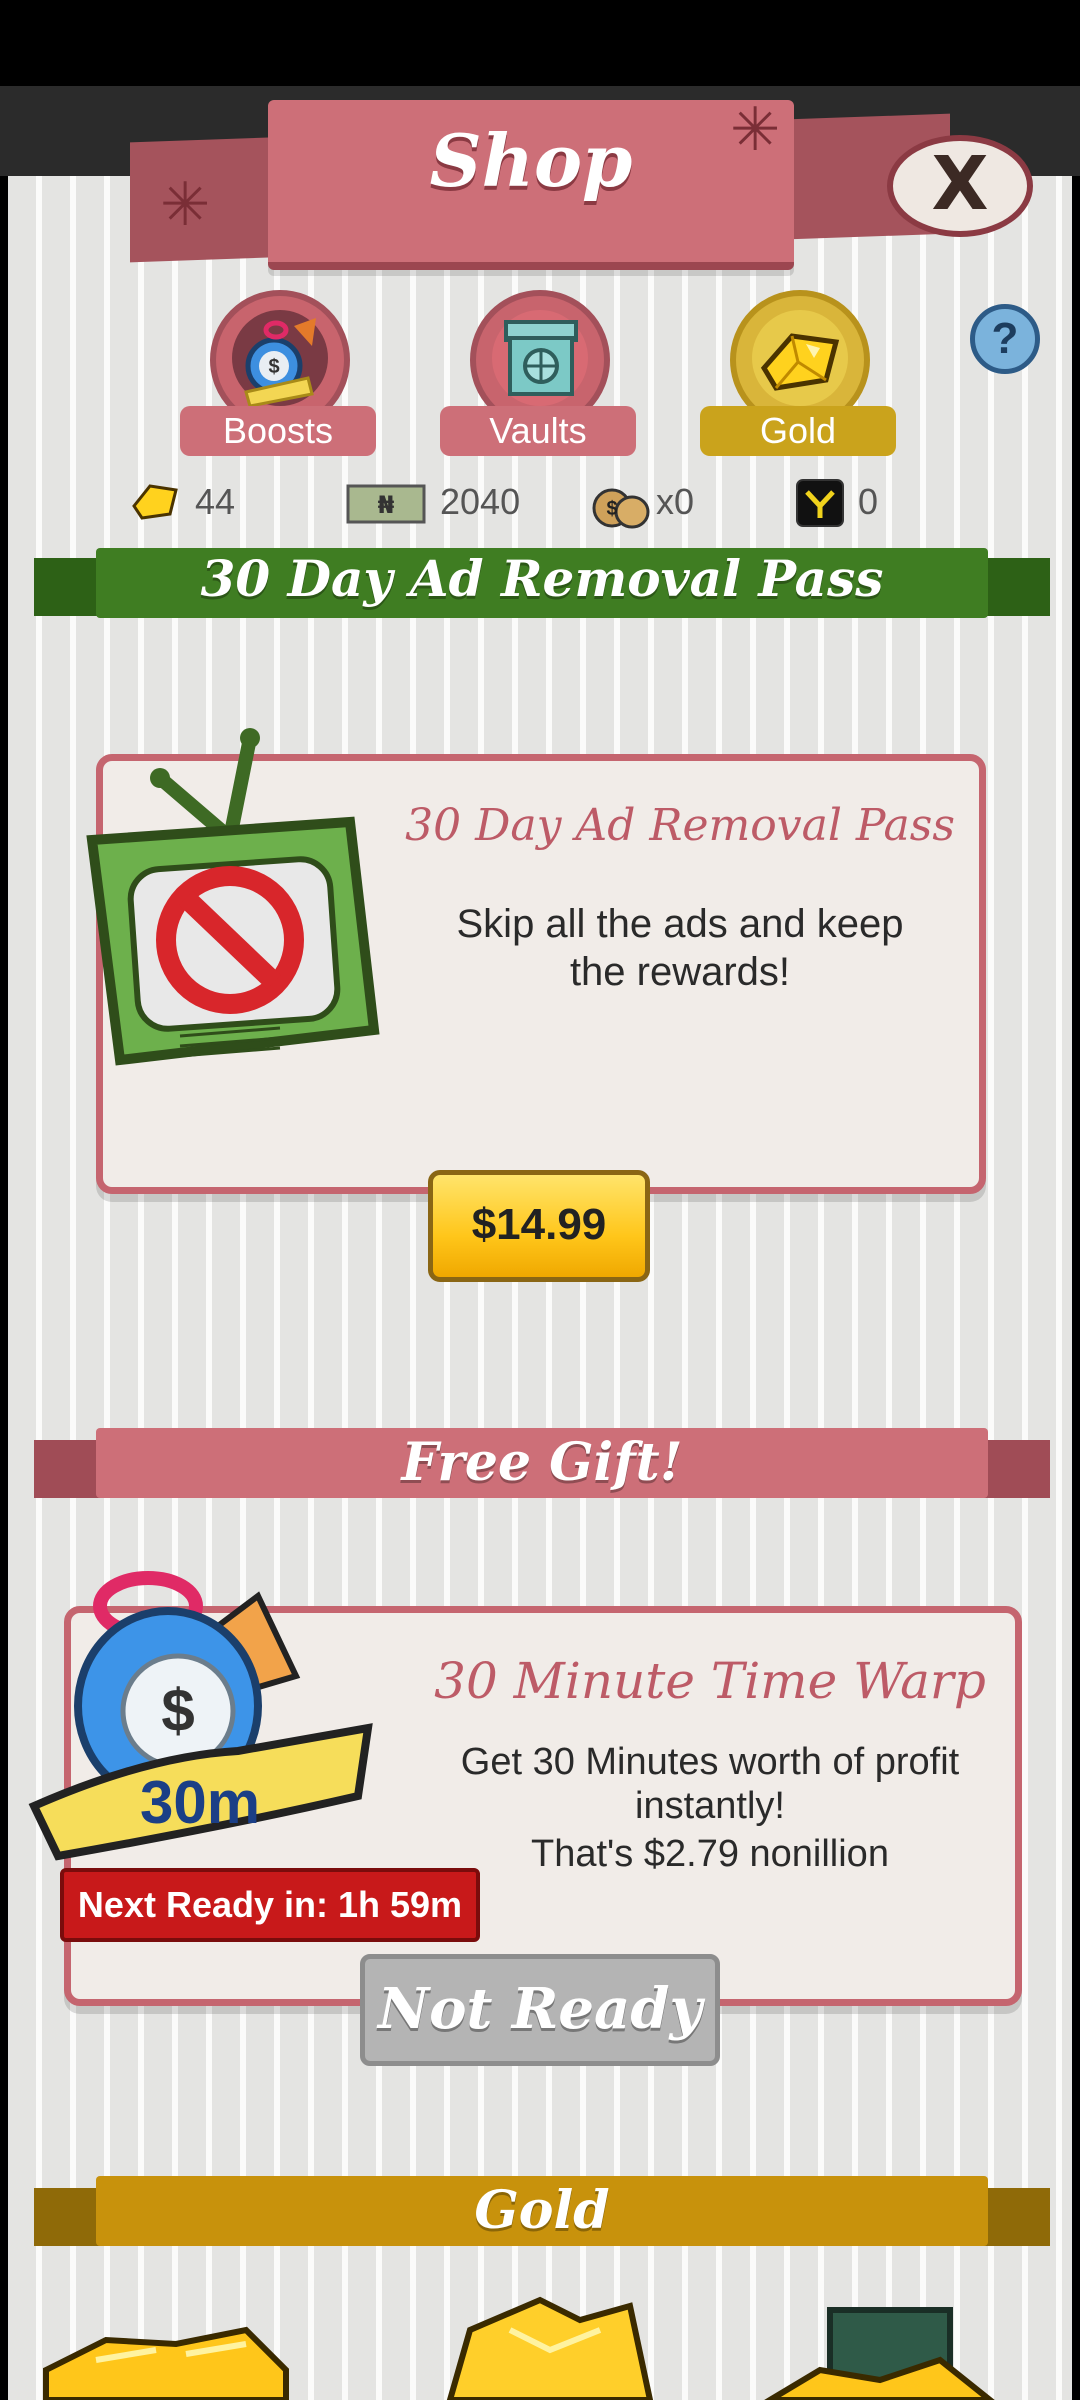 The width and height of the screenshot is (1080, 2400). I want to click on no-ads-tv-icon, so click(233, 897).